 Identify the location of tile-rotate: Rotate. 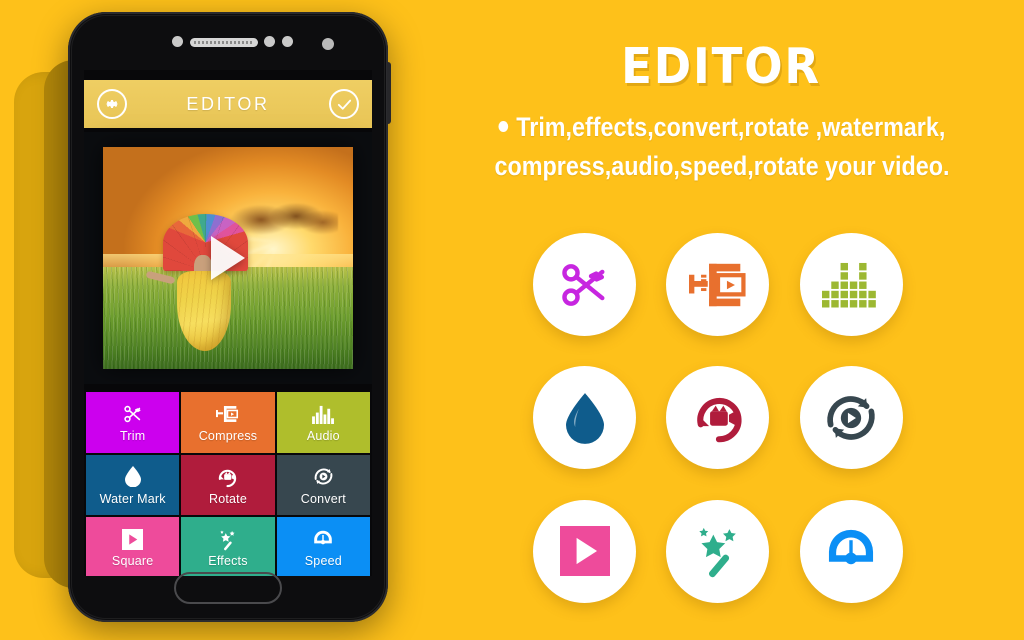
(228, 485).